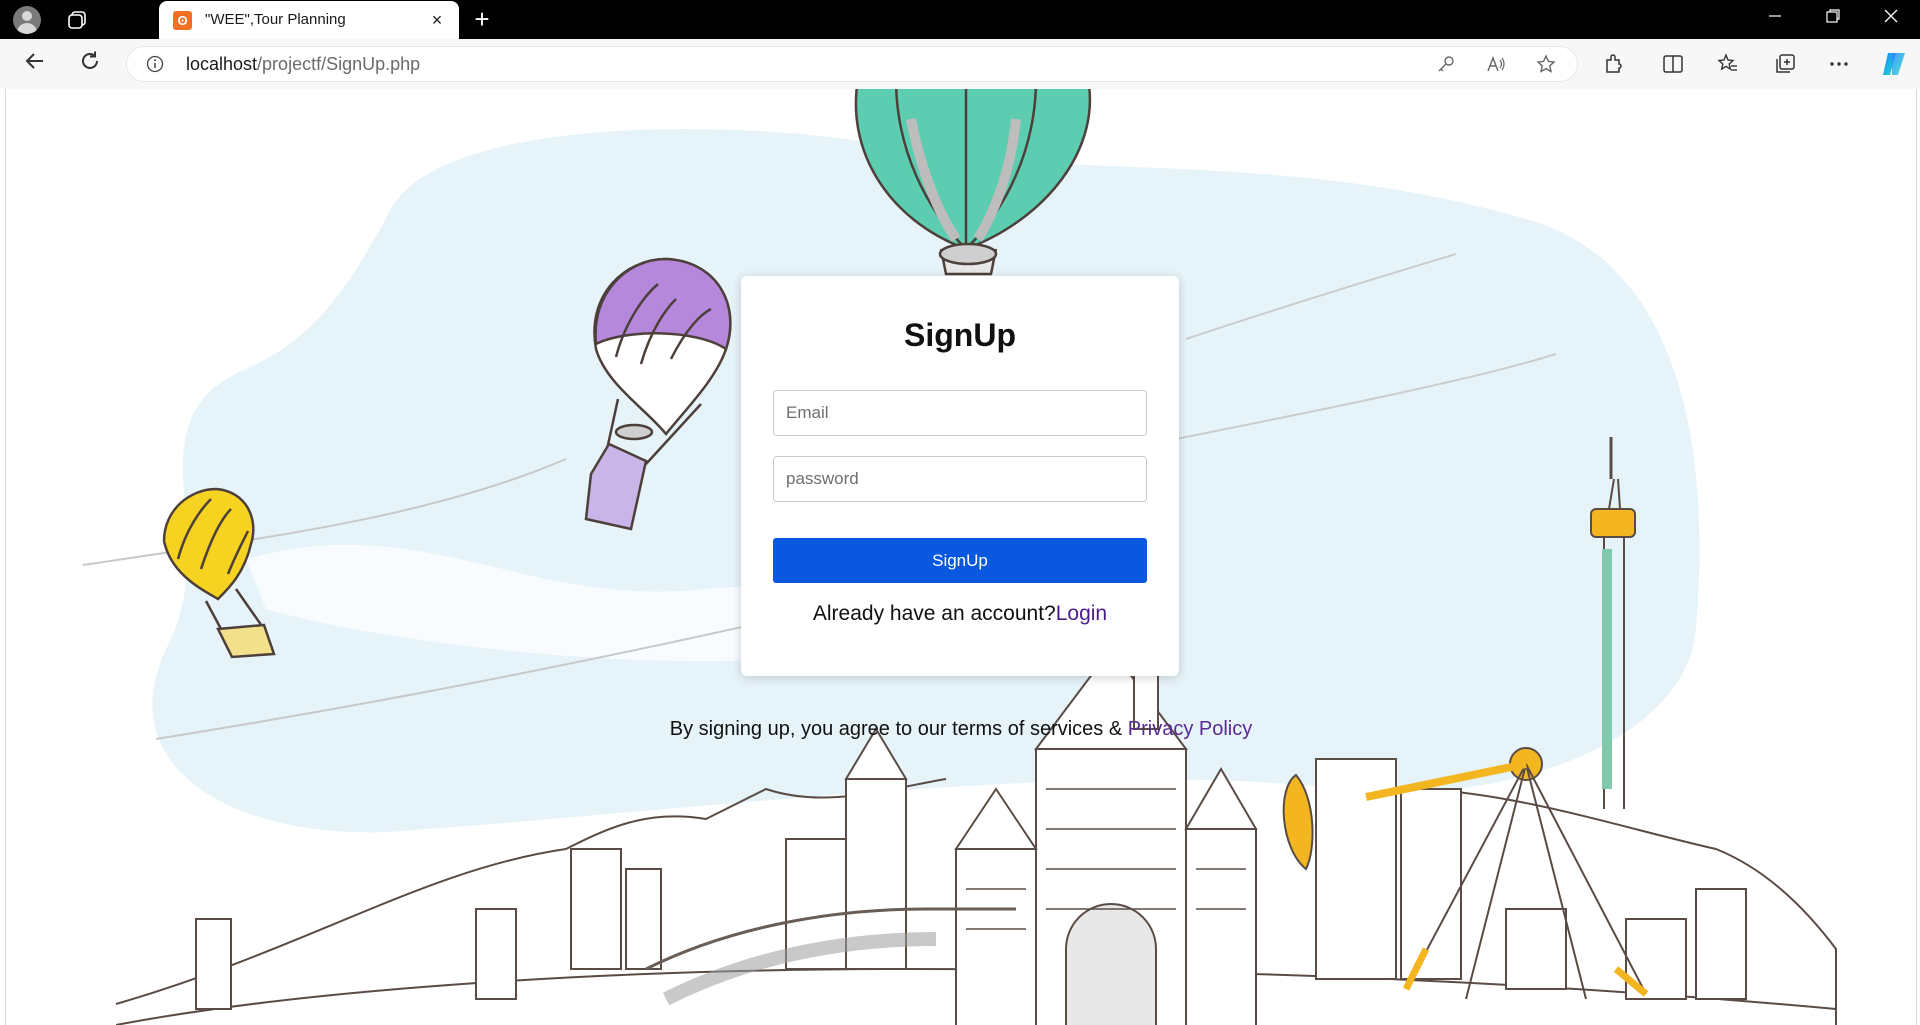 Image resolution: width=1920 pixels, height=1025 pixels. What do you see at coordinates (1614, 64) in the screenshot?
I see `extensions-icon` at bounding box center [1614, 64].